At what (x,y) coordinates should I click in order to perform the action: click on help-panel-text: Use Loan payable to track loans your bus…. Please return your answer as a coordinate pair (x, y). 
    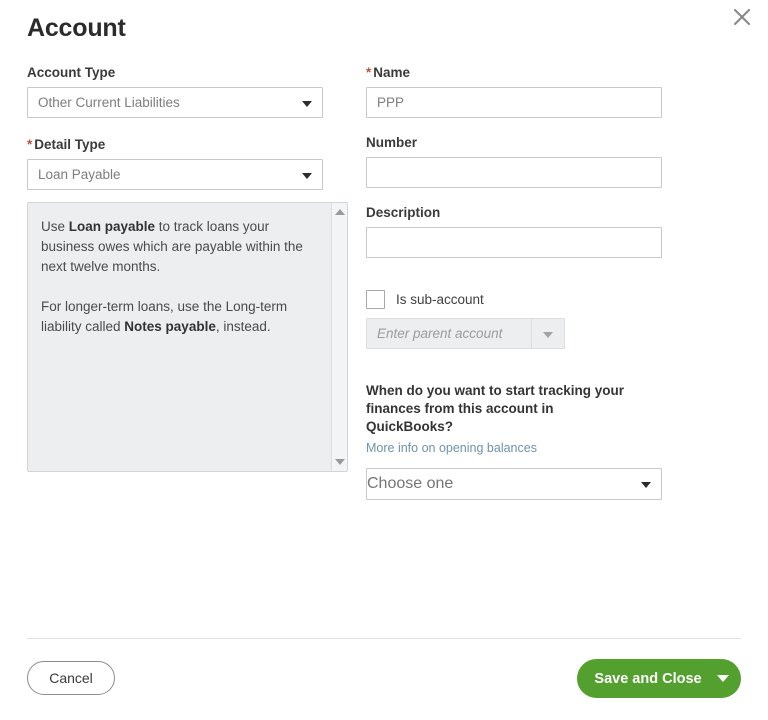
    Looking at the image, I should click on (172, 275).